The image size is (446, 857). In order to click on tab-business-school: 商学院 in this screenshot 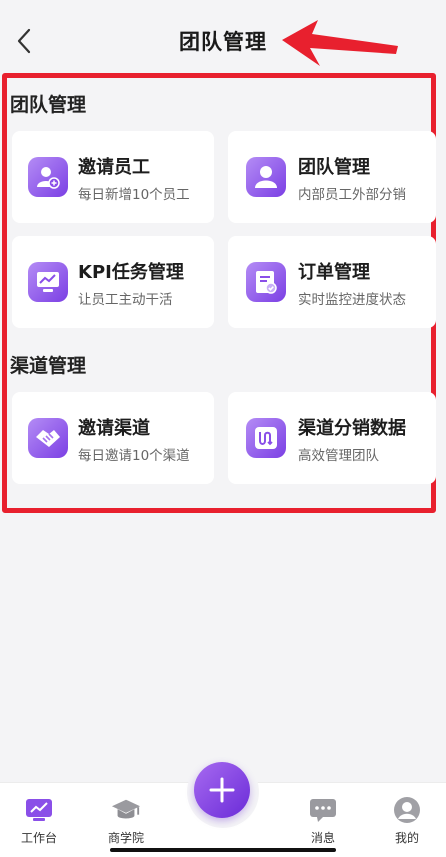, I will do `click(126, 821)`.